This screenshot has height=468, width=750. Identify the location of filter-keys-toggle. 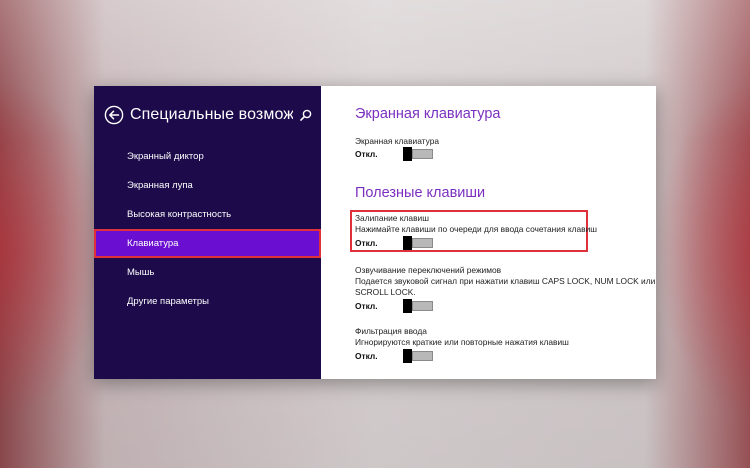
(418, 356).